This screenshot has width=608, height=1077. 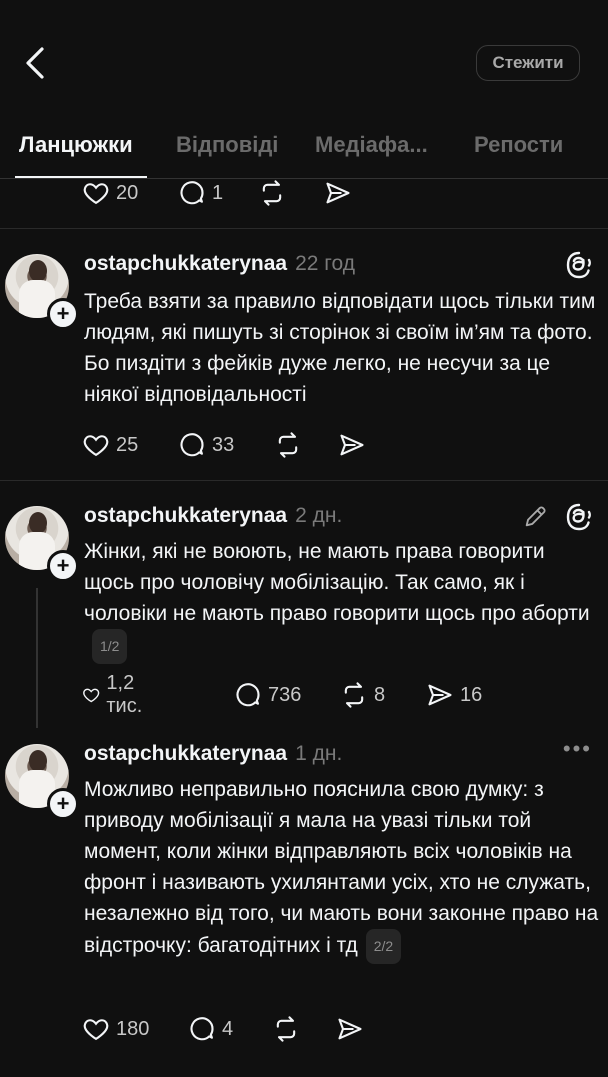 What do you see at coordinates (206, 445) in the screenshot?
I see `comment-button: 33` at bounding box center [206, 445].